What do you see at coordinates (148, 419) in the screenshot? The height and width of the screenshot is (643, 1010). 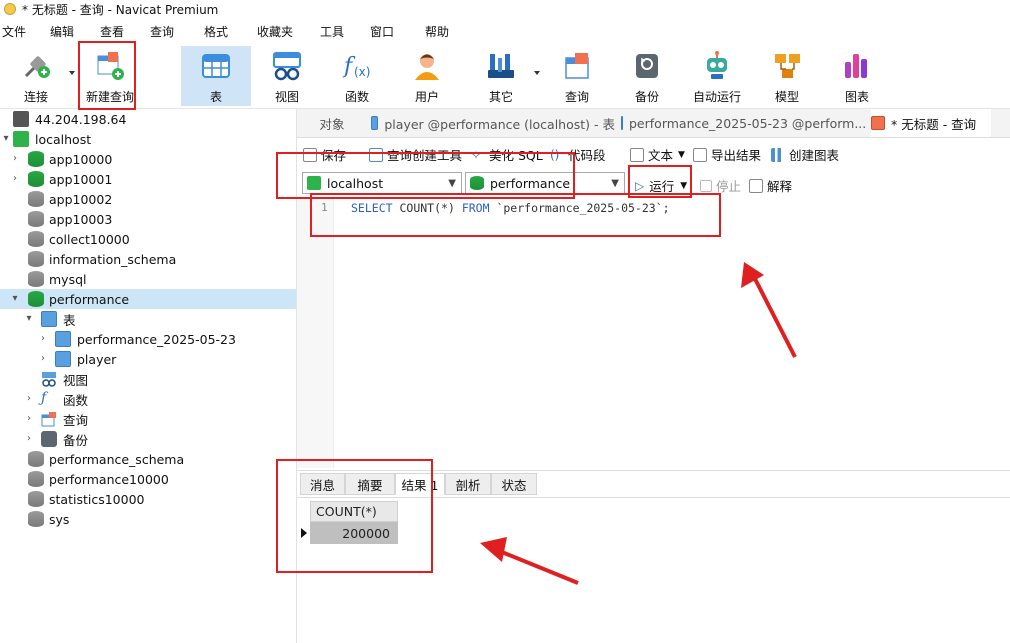 I see `tree-queries-folder: › 查询` at bounding box center [148, 419].